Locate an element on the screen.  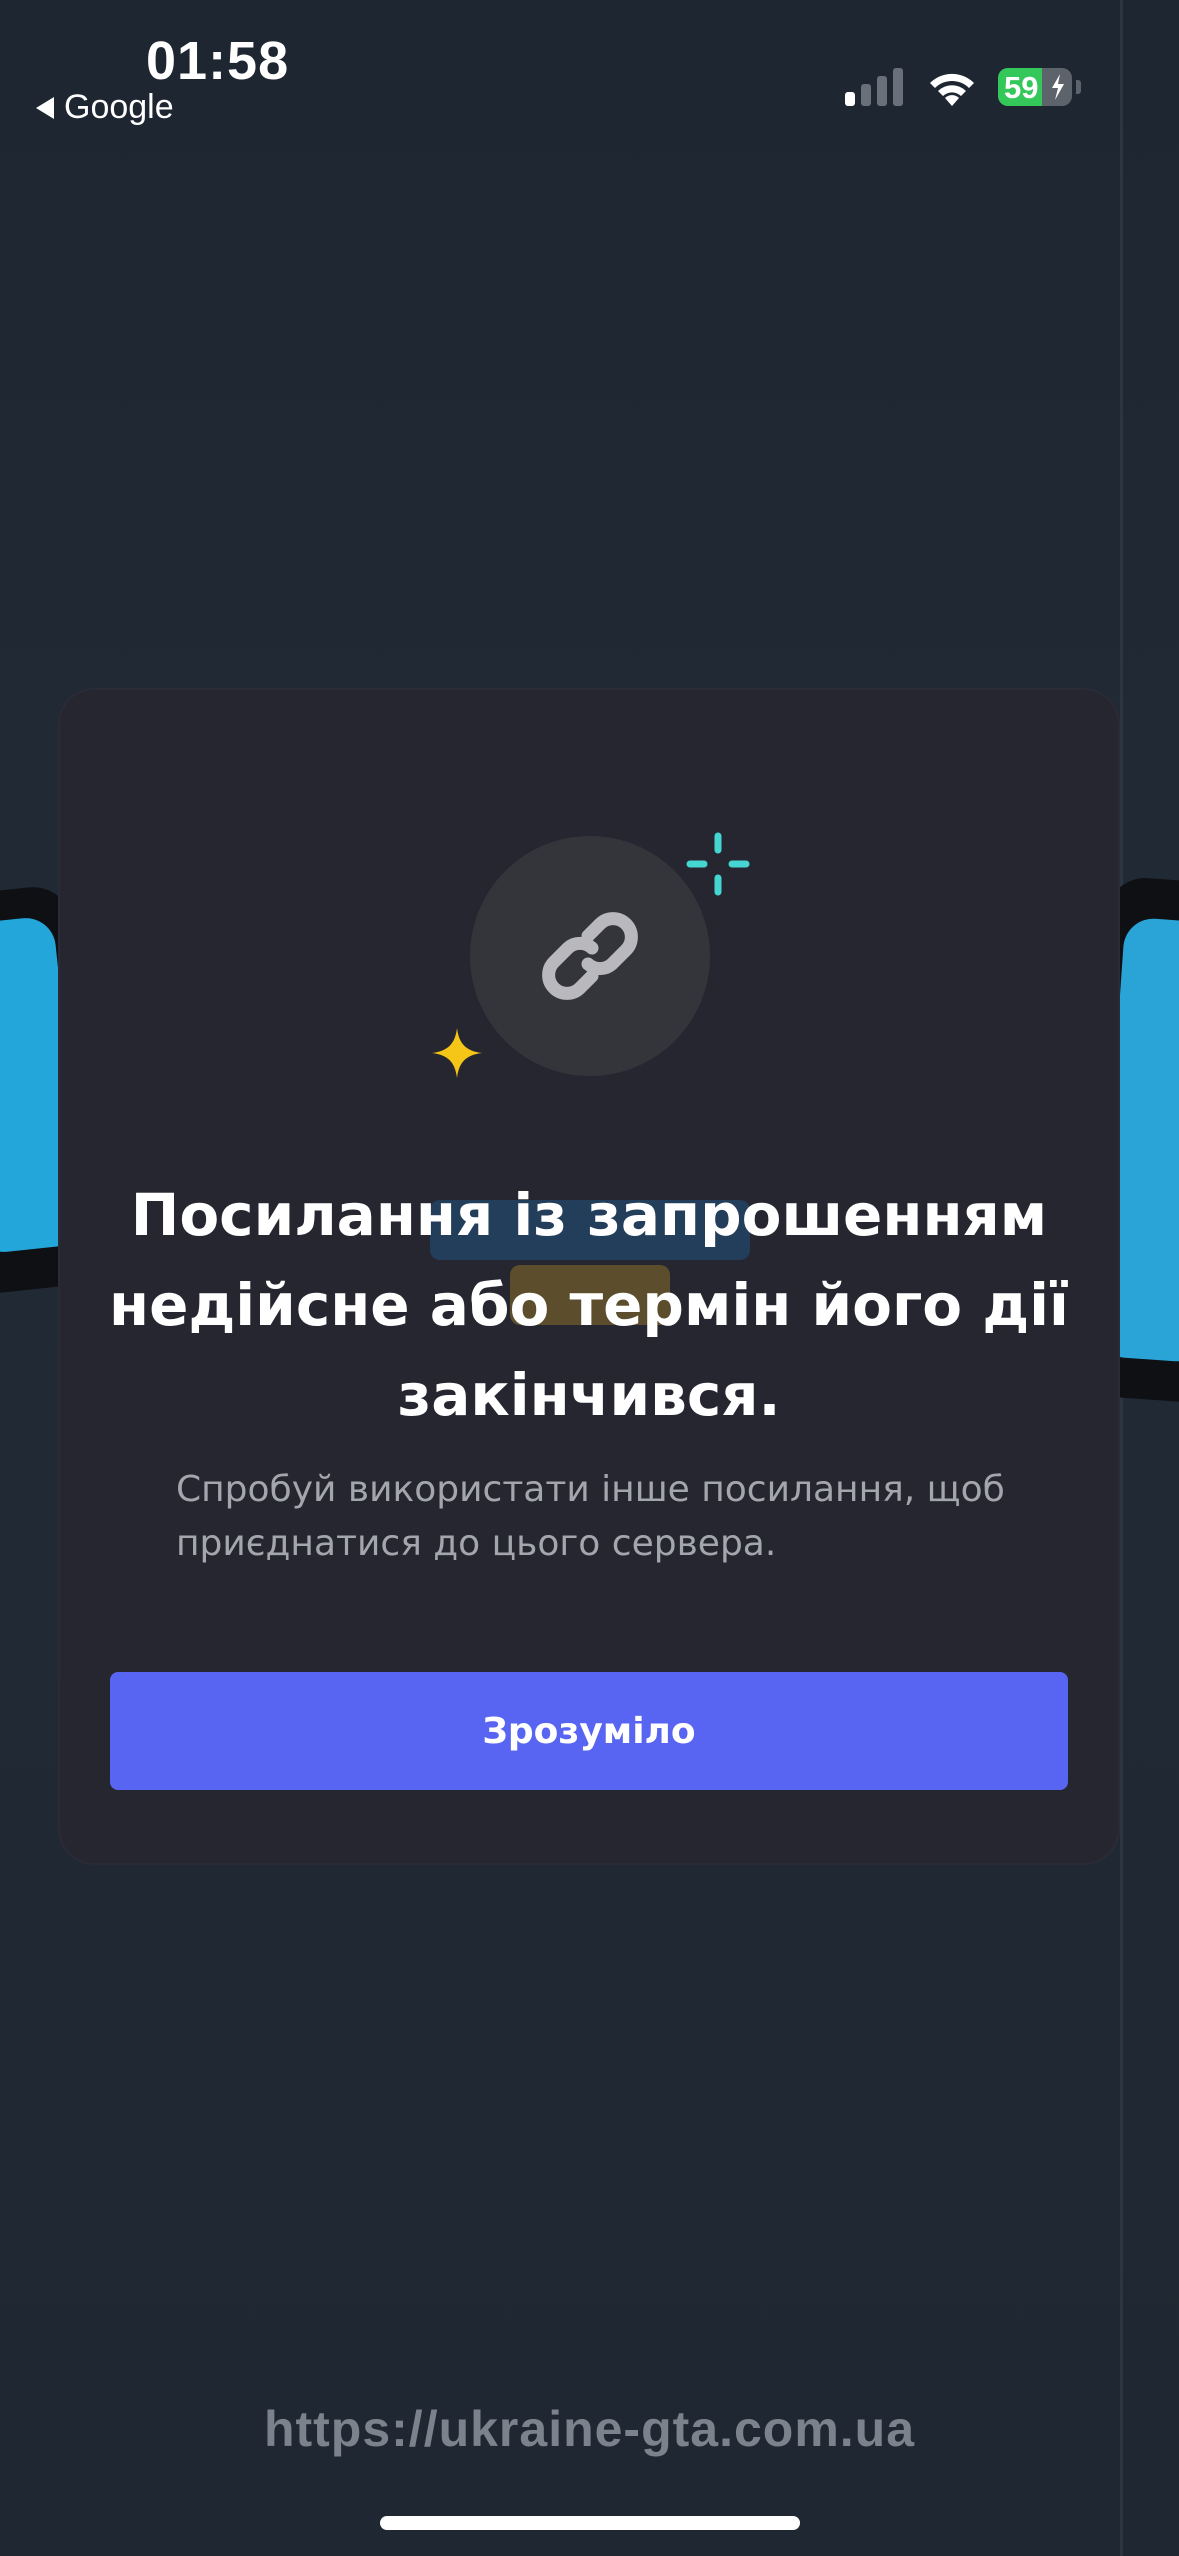
cellular-signal-icon is located at coordinates (874, 86).